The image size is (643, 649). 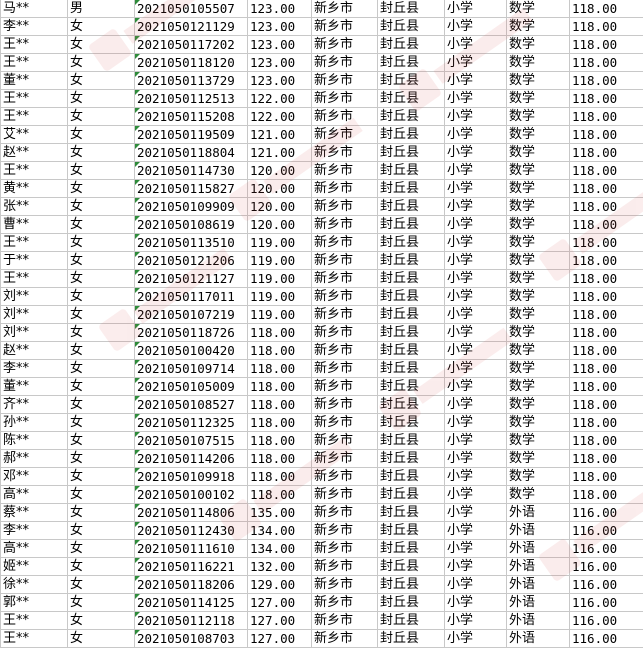 I want to click on exam-id-cell: 2021050105507, so click(x=191, y=9).